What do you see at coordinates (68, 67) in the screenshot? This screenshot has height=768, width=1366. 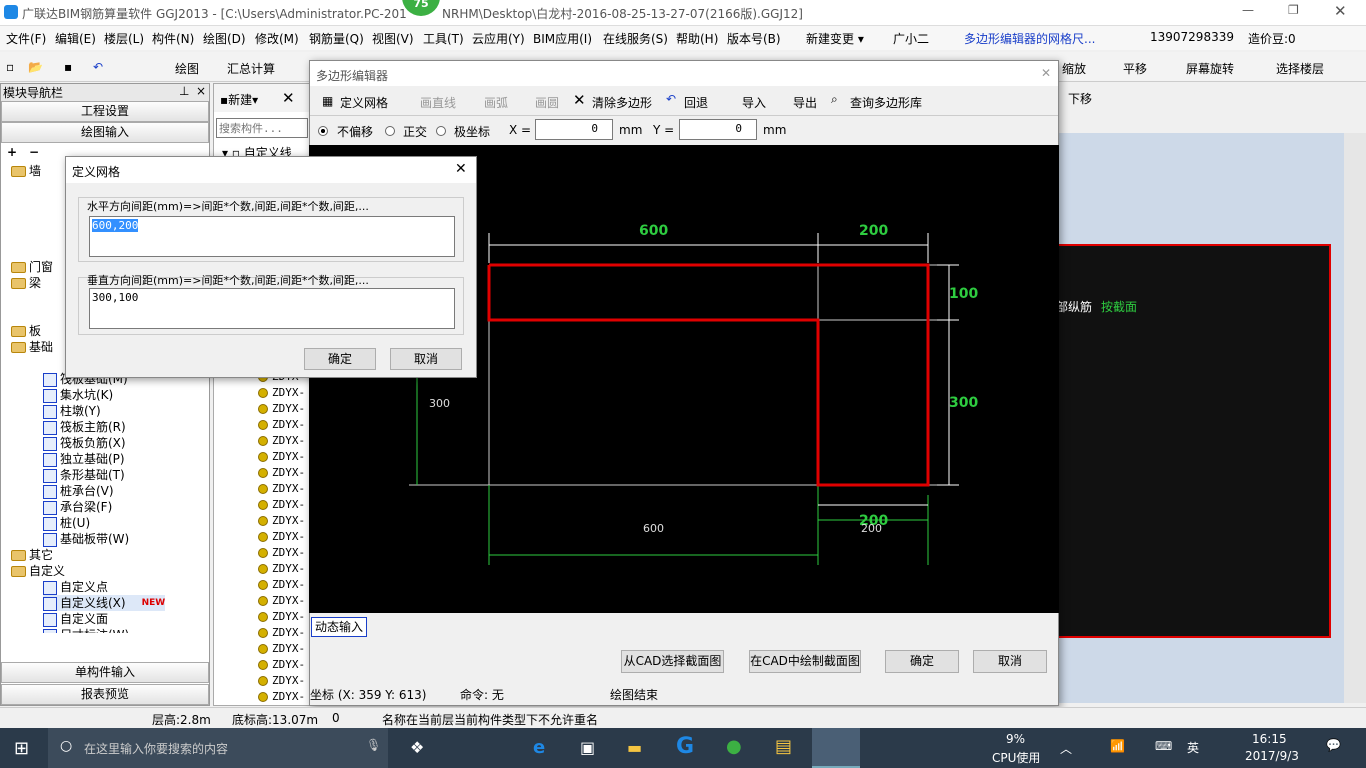 I see `save-icon: ▪` at bounding box center [68, 67].